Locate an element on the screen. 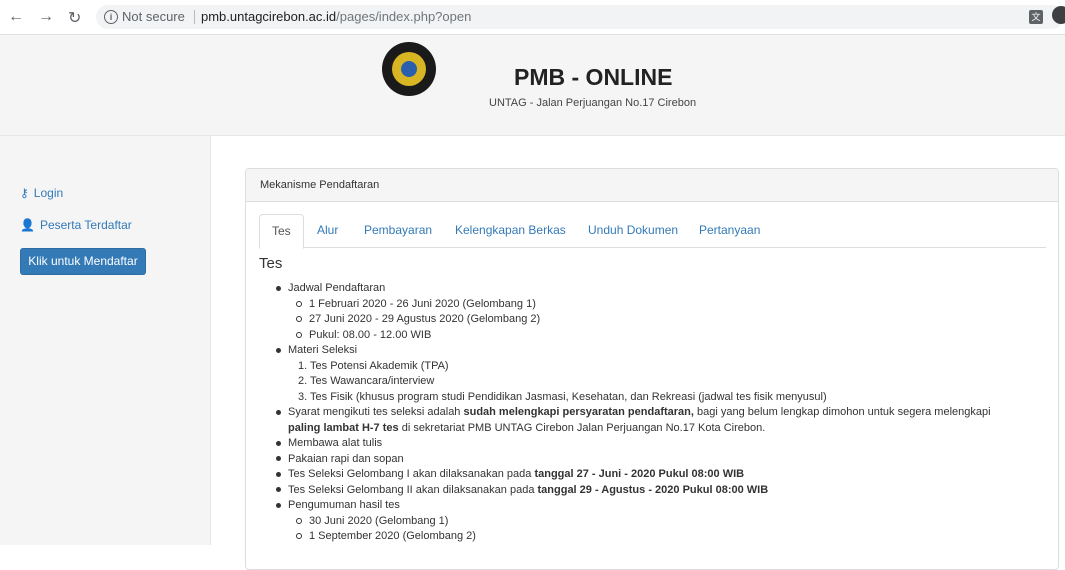 The height and width of the screenshot is (570, 1065). tab-pembayaran: Pembayaran is located at coordinates (398, 230).